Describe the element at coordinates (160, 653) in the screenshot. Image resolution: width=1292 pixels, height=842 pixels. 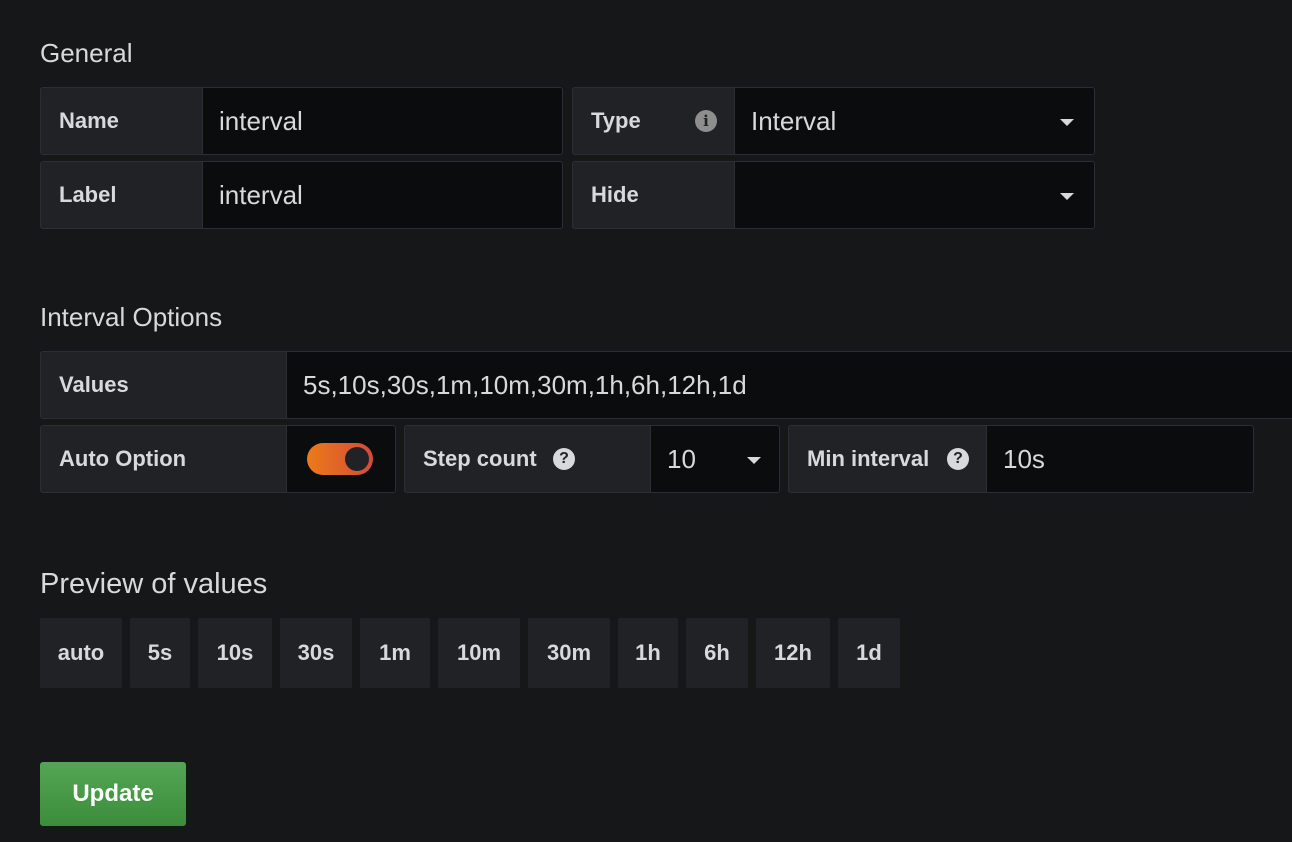
I see `preview-chip: 5s` at that location.